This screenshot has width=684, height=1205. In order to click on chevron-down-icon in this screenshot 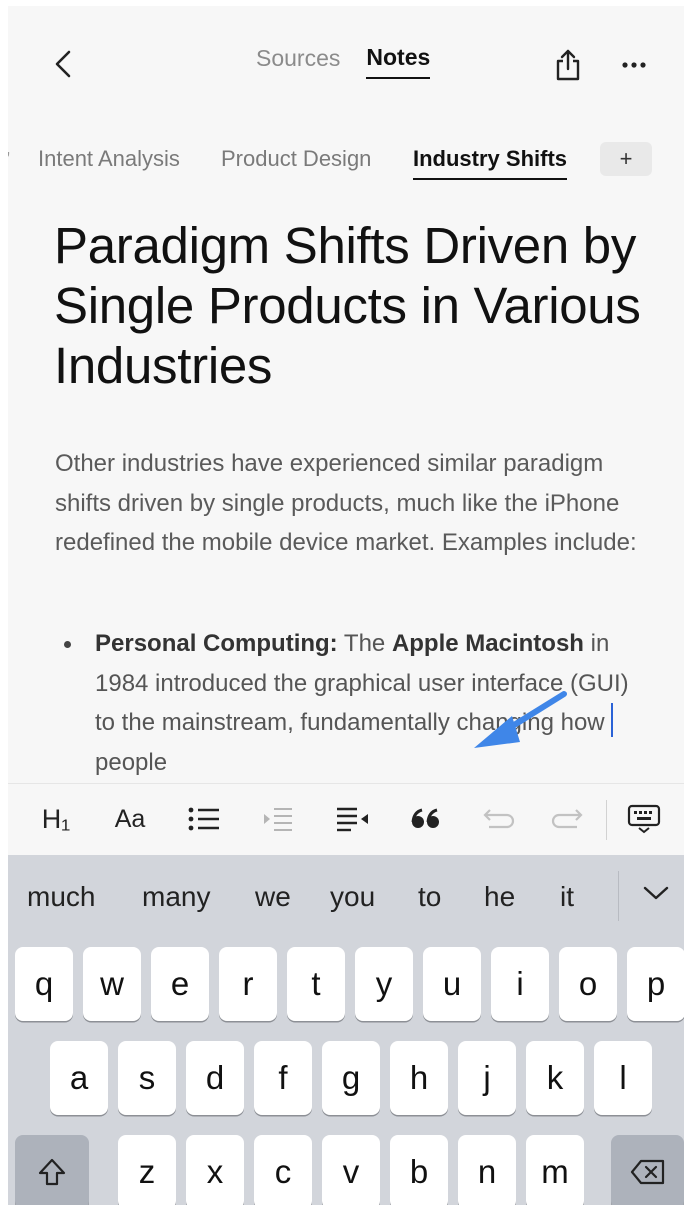, I will do `click(656, 893)`.